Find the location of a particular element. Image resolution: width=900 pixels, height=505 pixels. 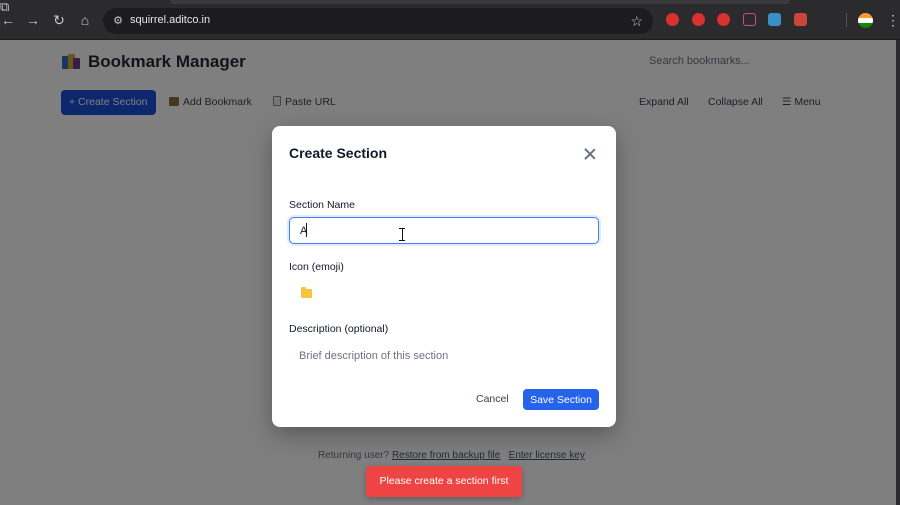

browser-toolbar: ← → ↻ ⌂ ⚙ squirrel.aditco.in ☆ ⧉ ⋮ is located at coordinates (450, 20).